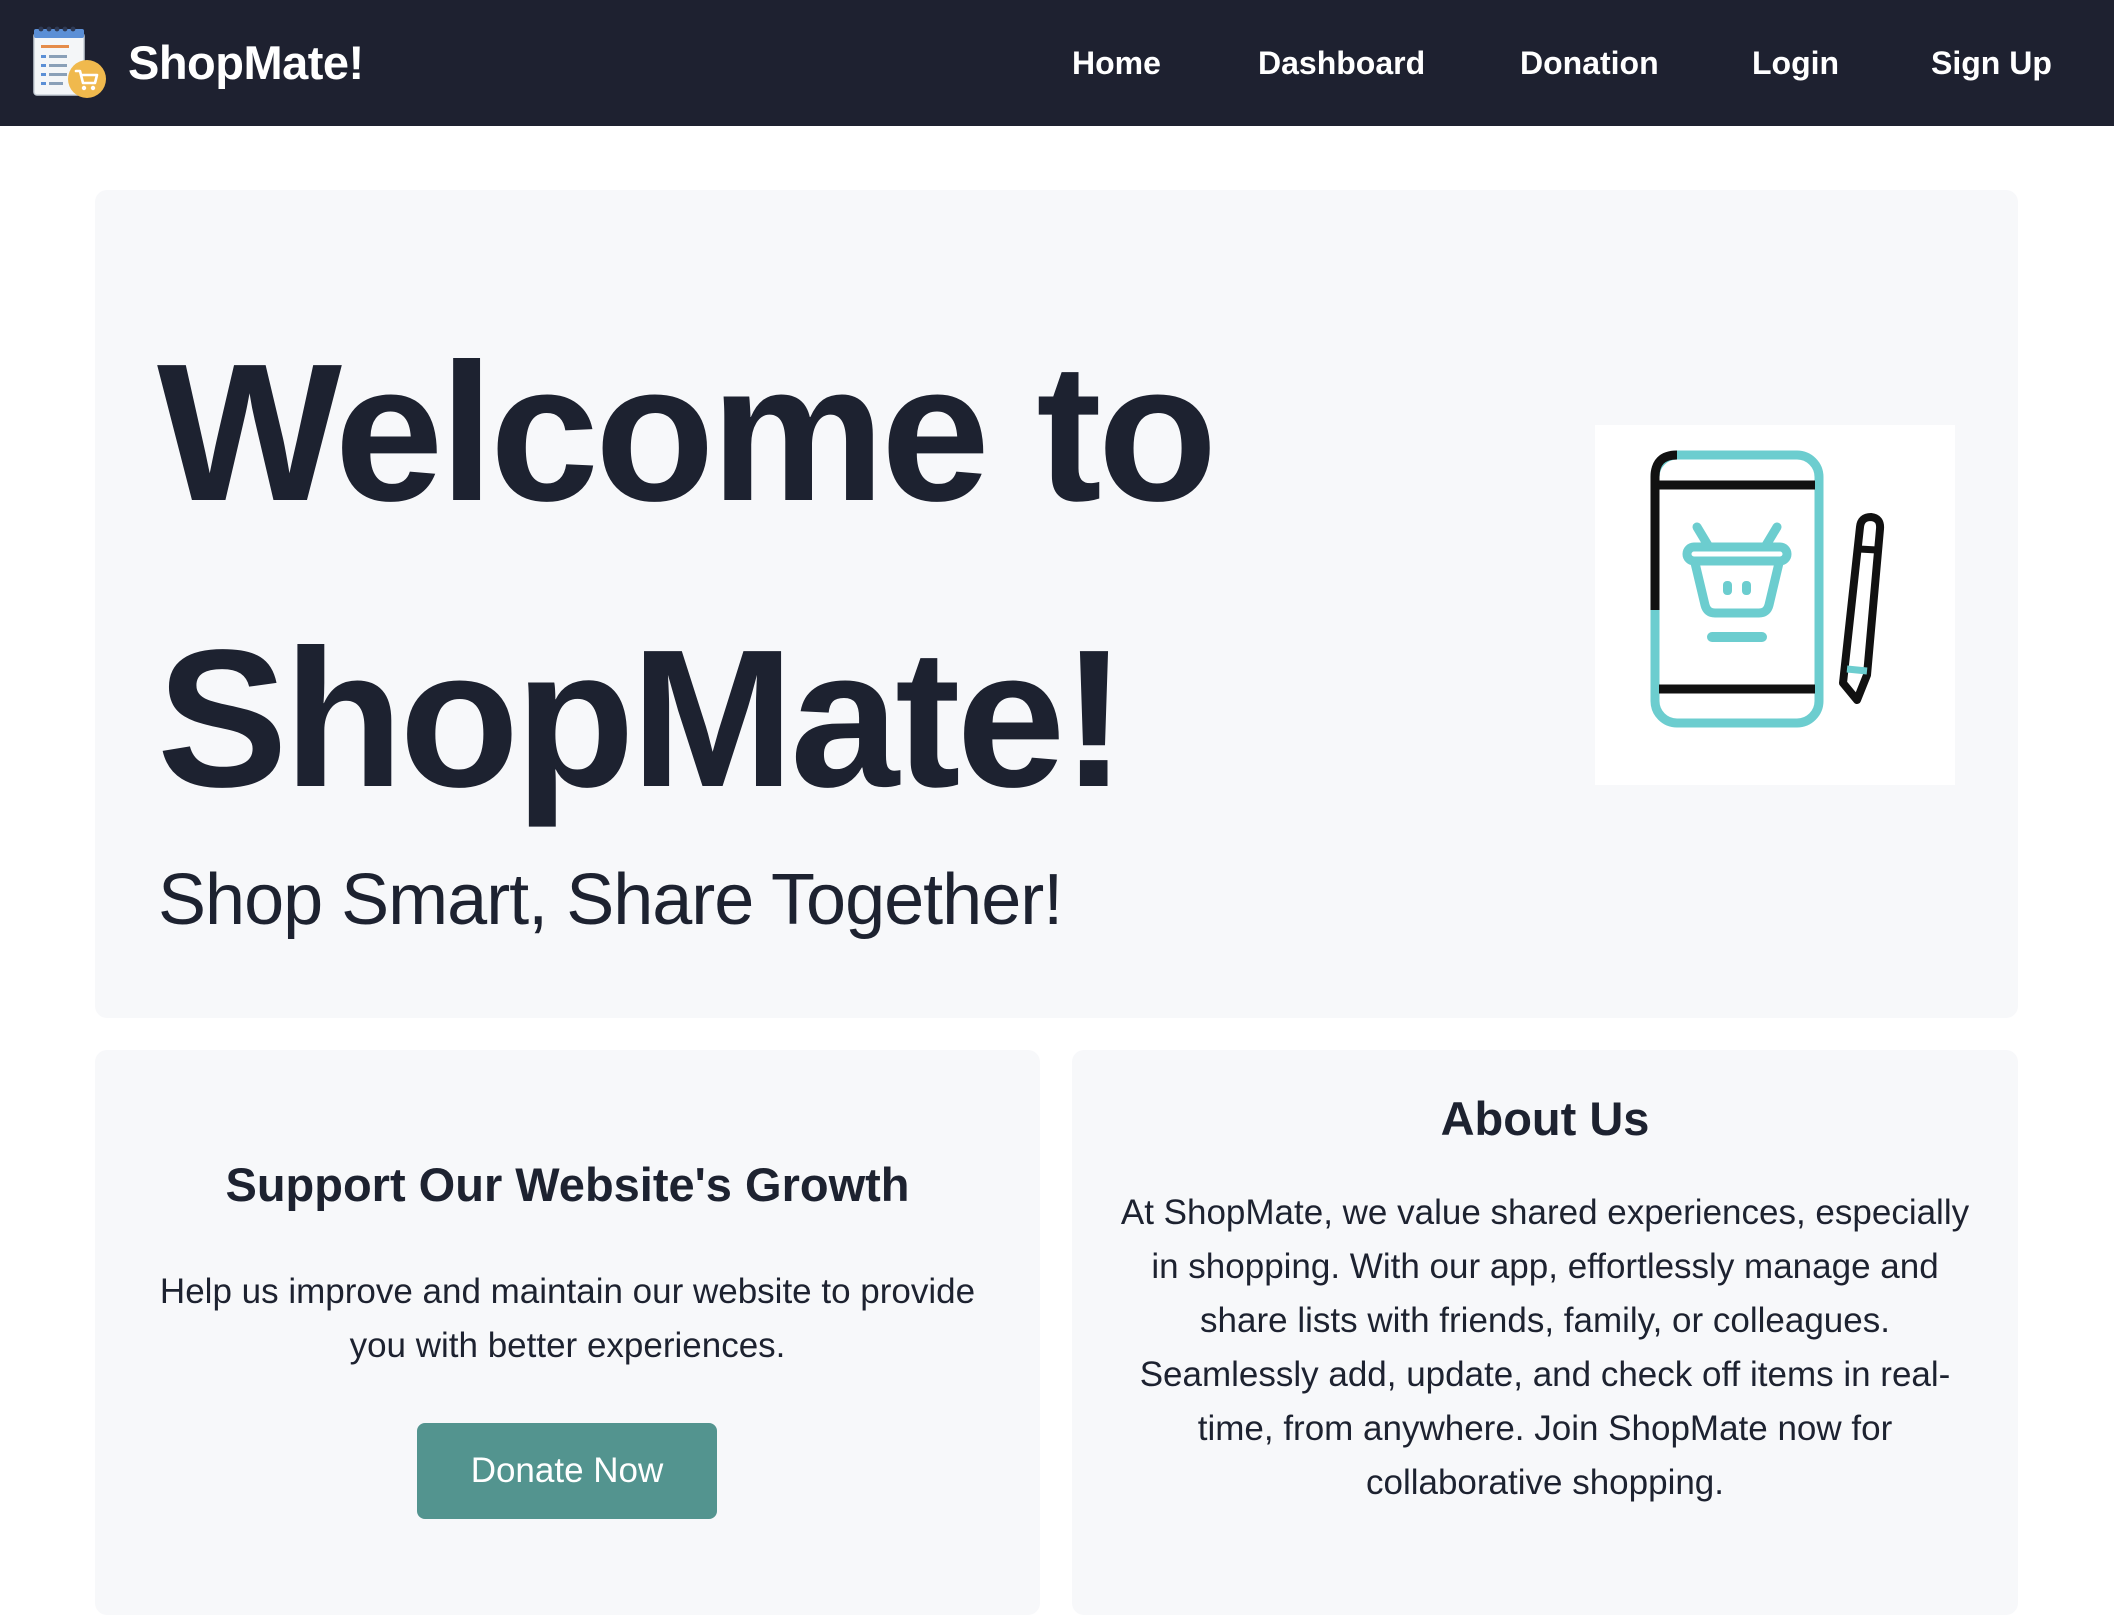 The image size is (2114, 1616). I want to click on nav-login-link: Login, so click(1795, 63).